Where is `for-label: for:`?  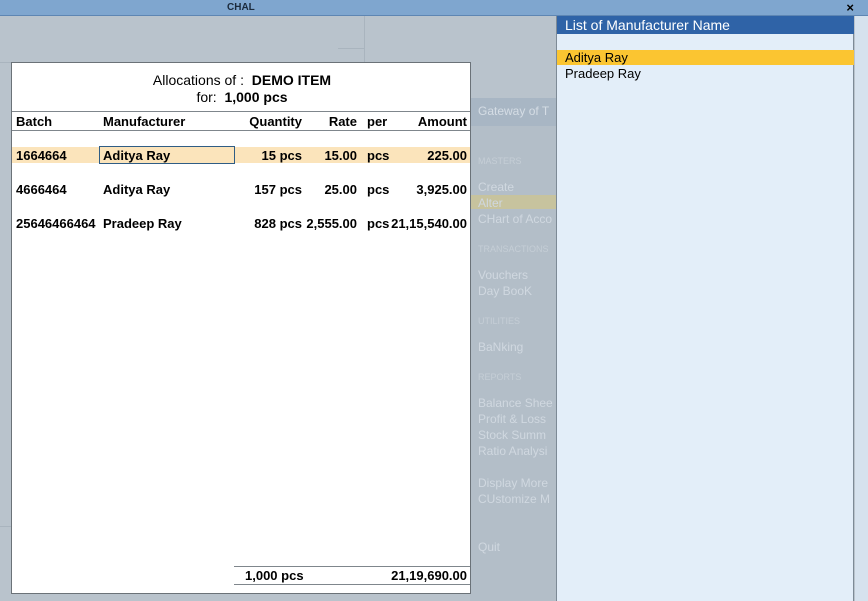
for-label: for: is located at coordinates (206, 97).